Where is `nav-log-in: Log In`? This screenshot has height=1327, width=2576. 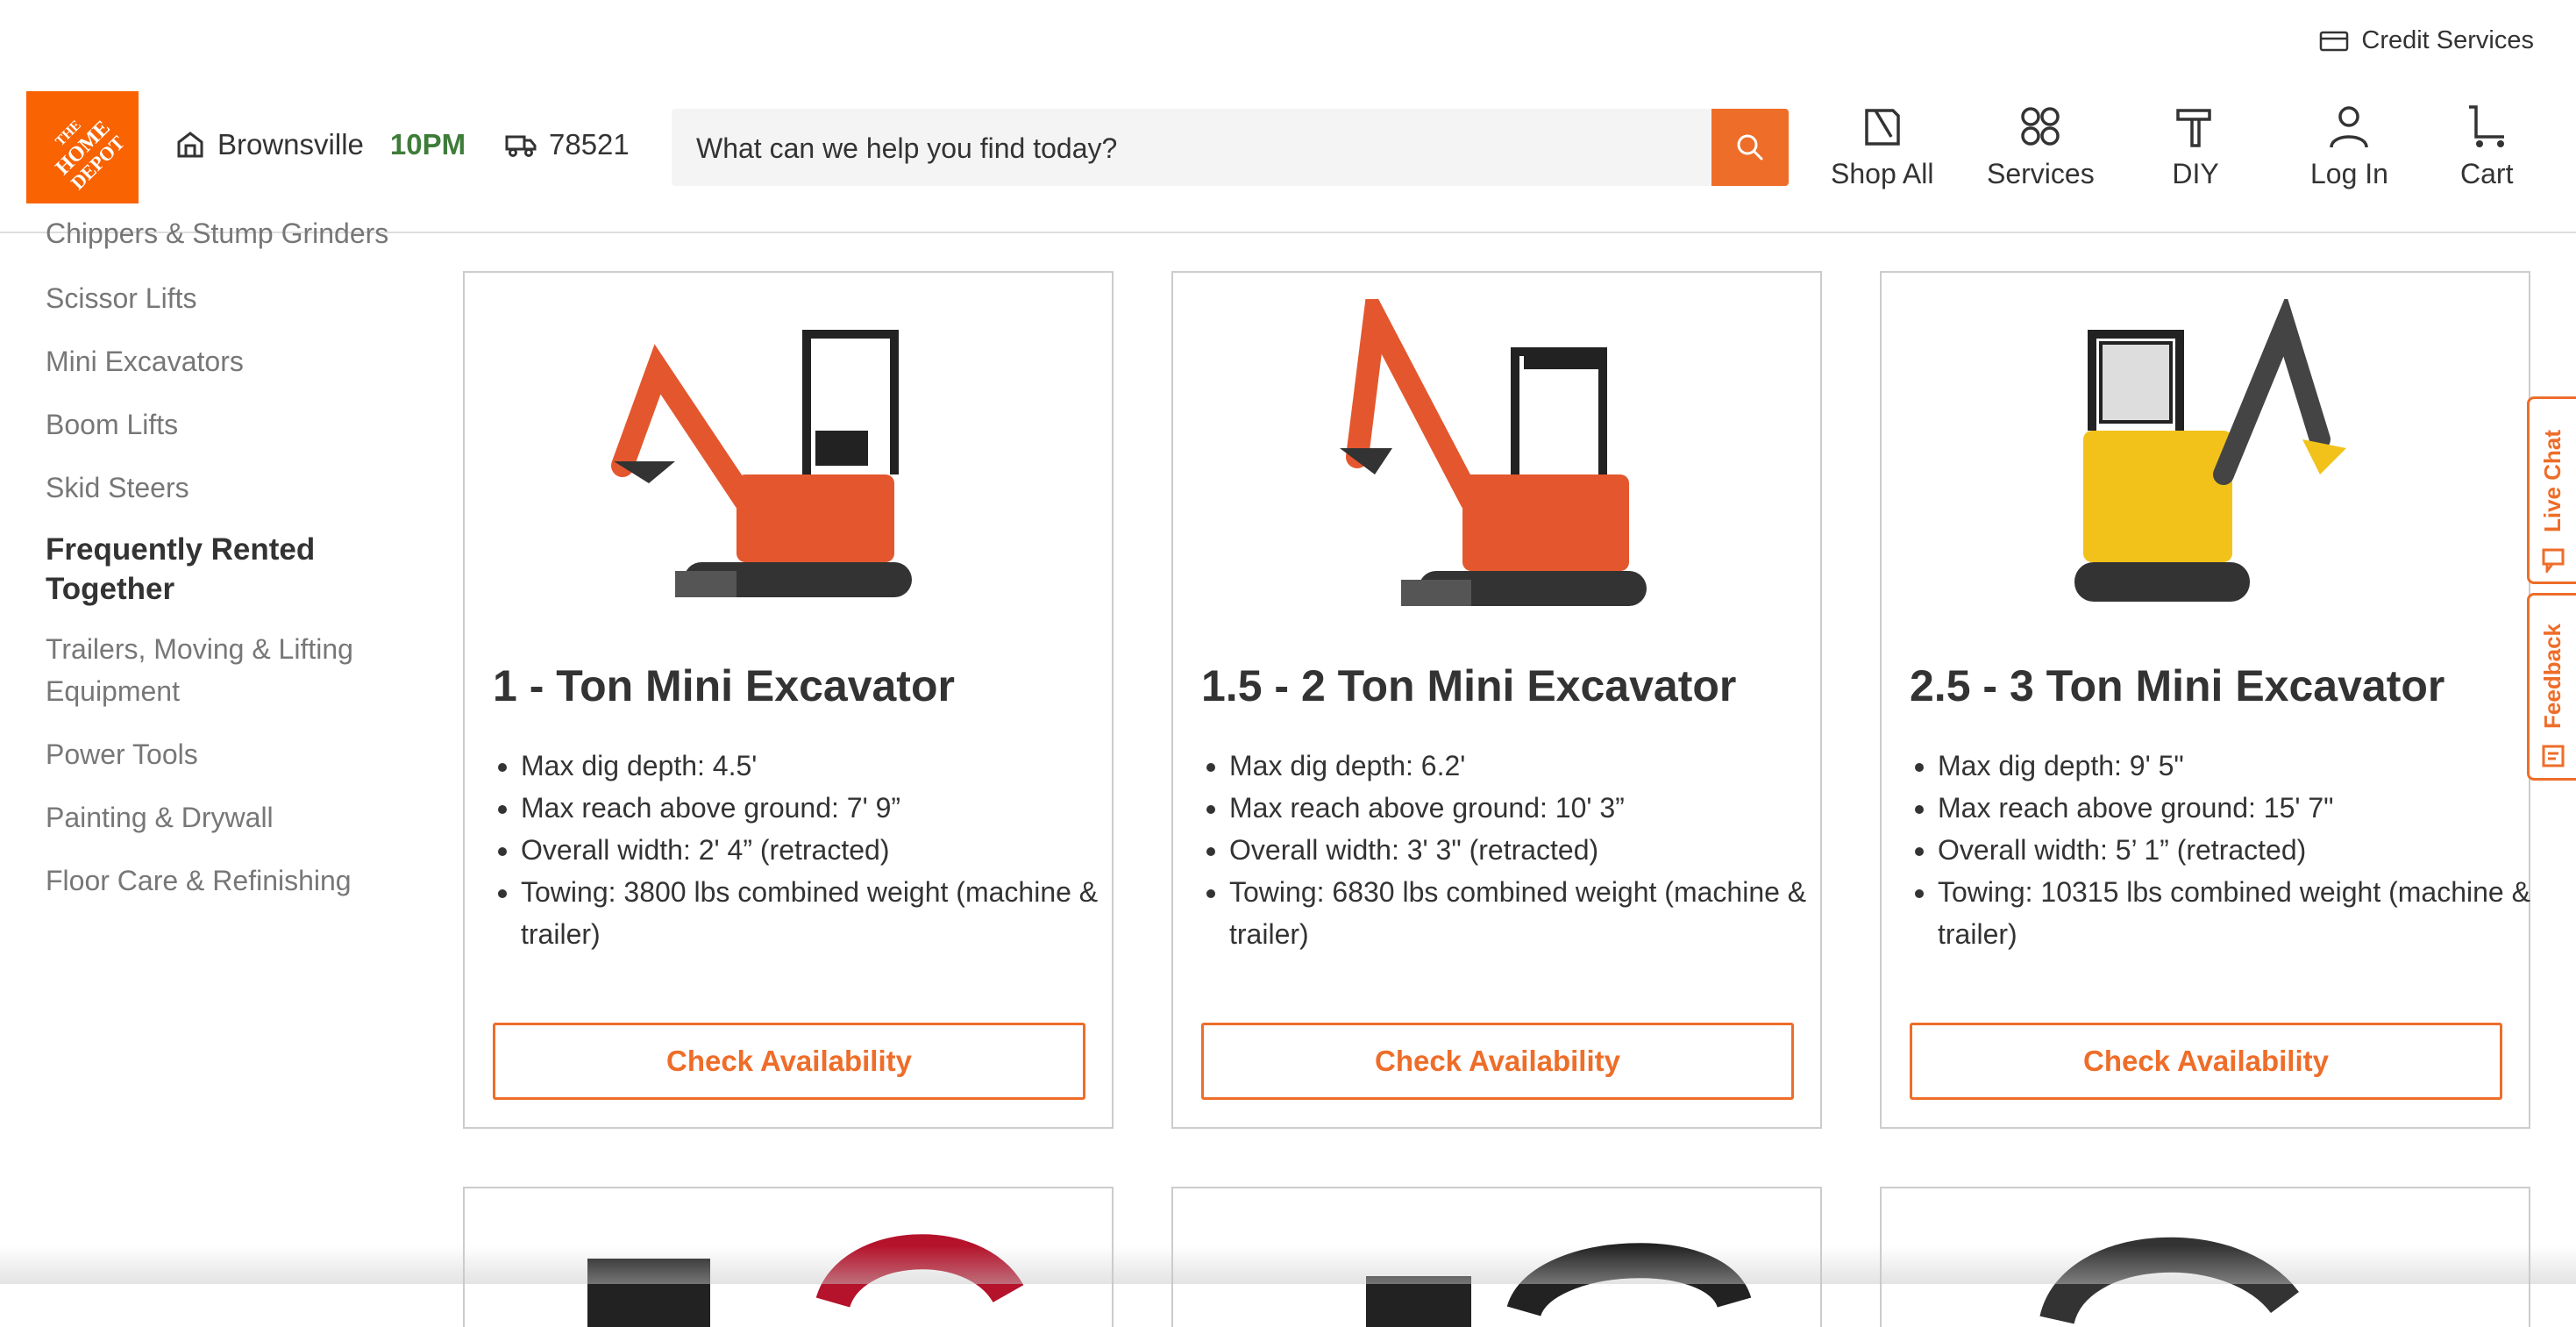
nav-log-in: Log In is located at coordinates (2349, 146).